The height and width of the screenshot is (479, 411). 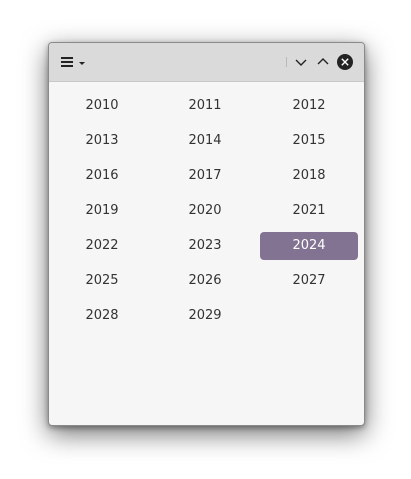 I want to click on minimize-button, so click(x=301, y=62).